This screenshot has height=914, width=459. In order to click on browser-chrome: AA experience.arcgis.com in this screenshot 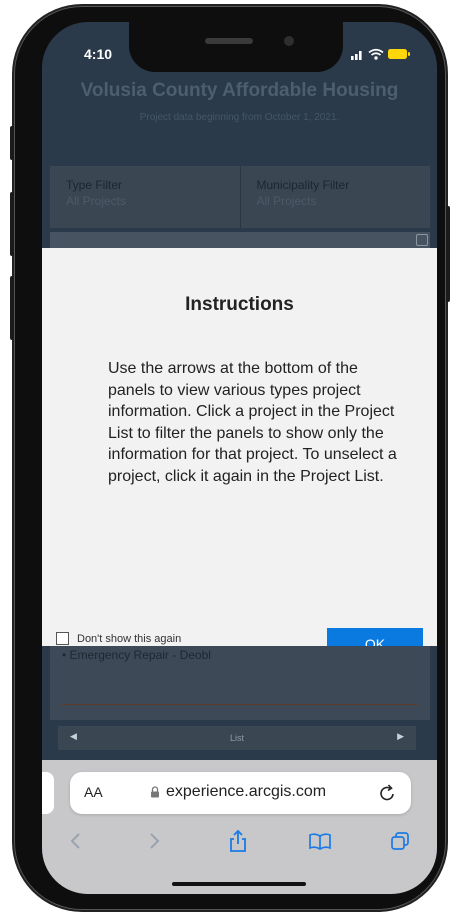, I will do `click(239, 827)`.